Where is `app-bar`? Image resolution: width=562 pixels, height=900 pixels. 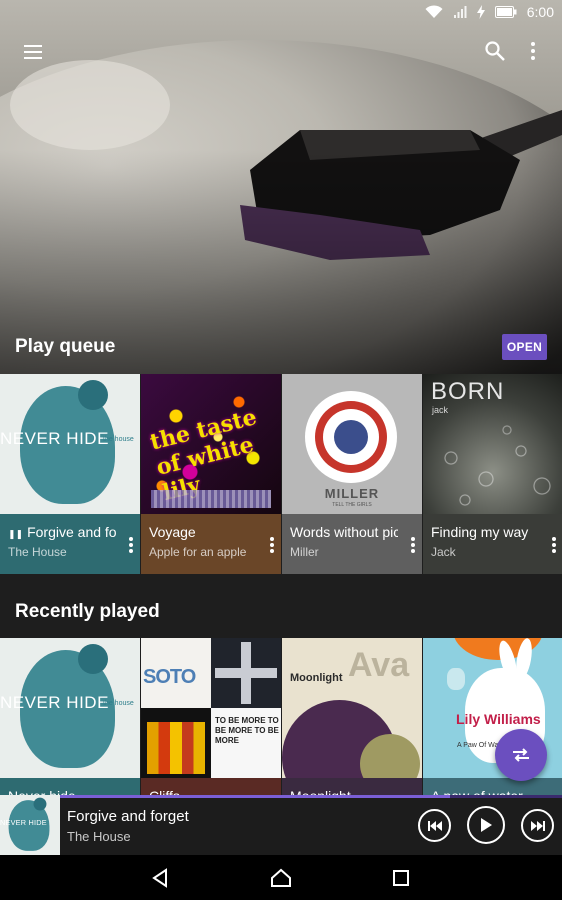 app-bar is located at coordinates (281, 53).